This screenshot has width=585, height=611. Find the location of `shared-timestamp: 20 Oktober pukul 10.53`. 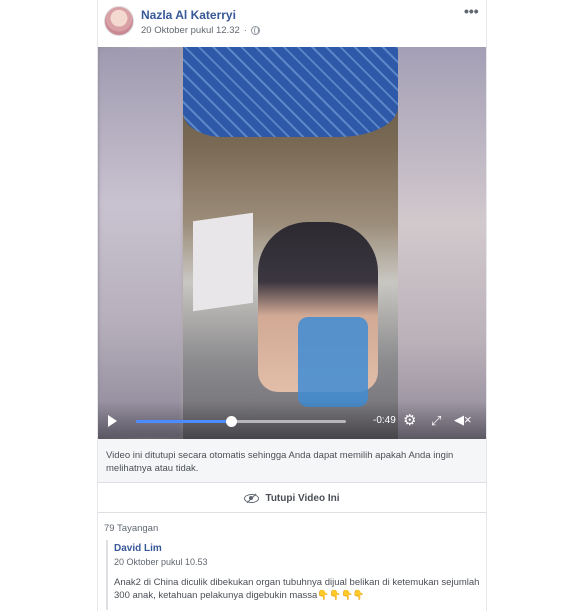

shared-timestamp: 20 Oktober pukul 10.53 is located at coordinates (297, 562).